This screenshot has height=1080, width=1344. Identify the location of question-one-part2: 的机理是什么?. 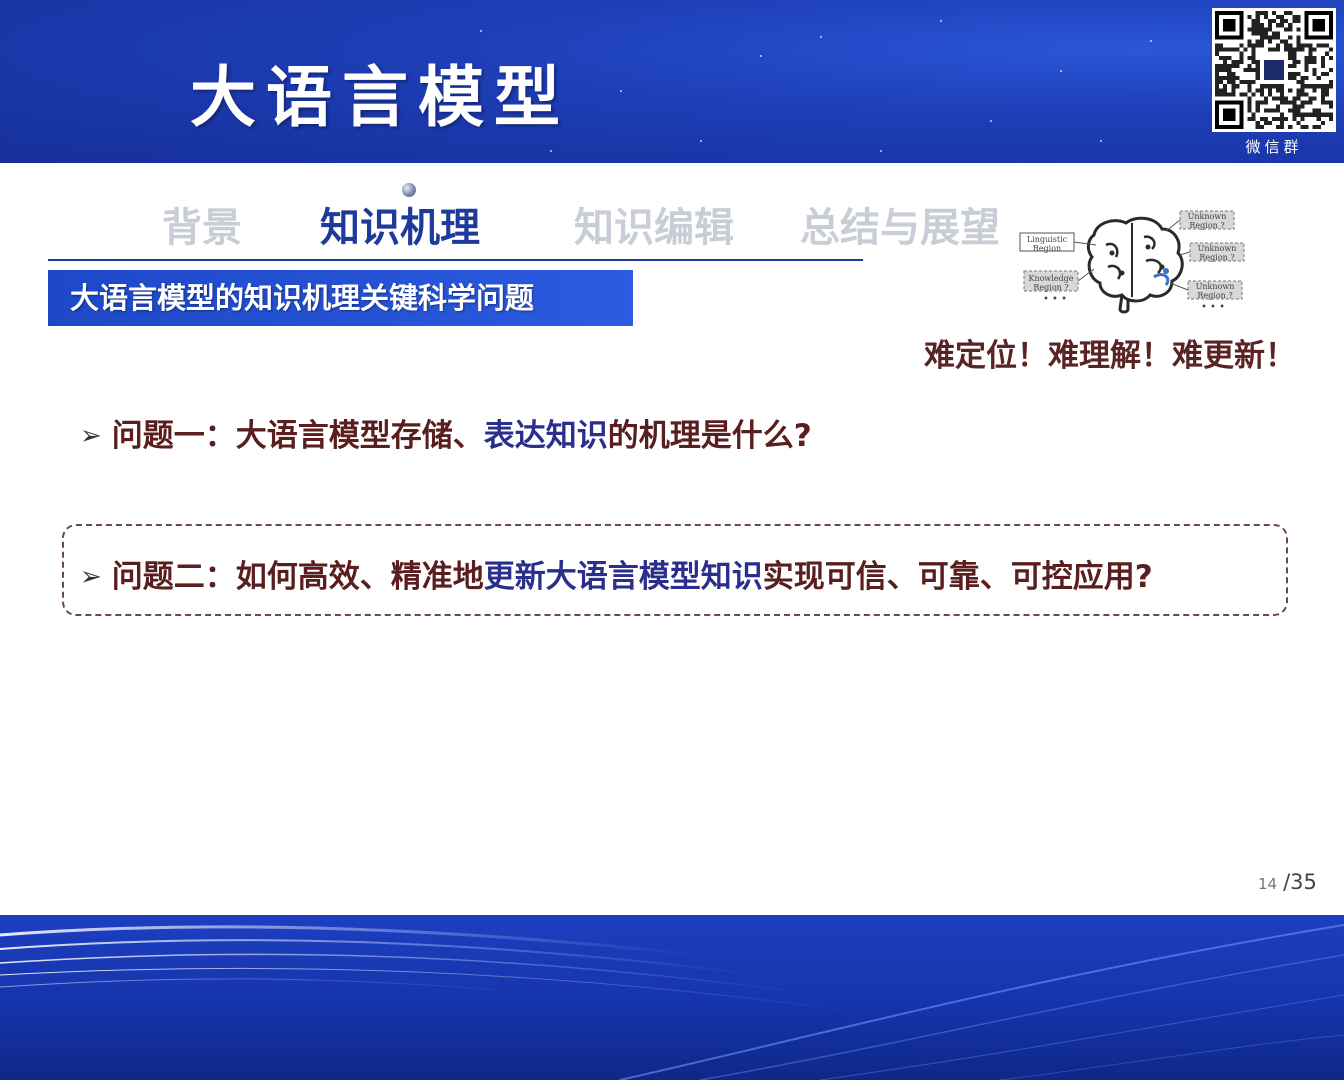
(709, 436).